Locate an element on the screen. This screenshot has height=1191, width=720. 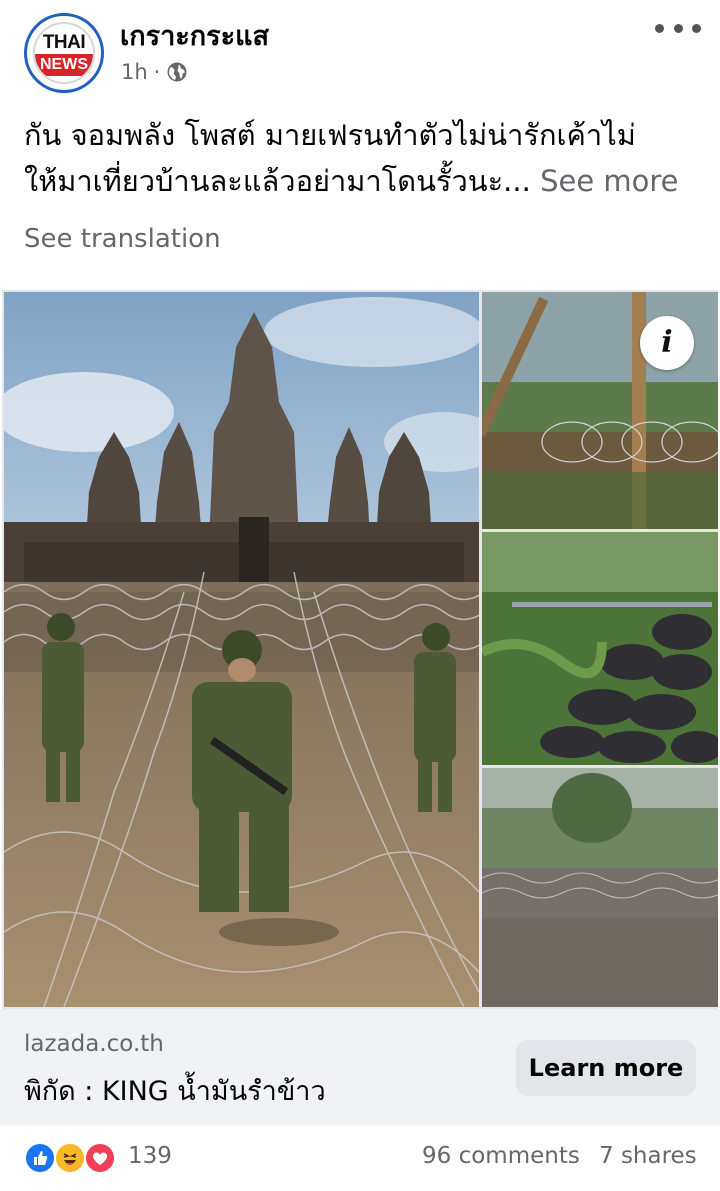
avatar-logo: THAI NEWS is located at coordinates (64, 53).